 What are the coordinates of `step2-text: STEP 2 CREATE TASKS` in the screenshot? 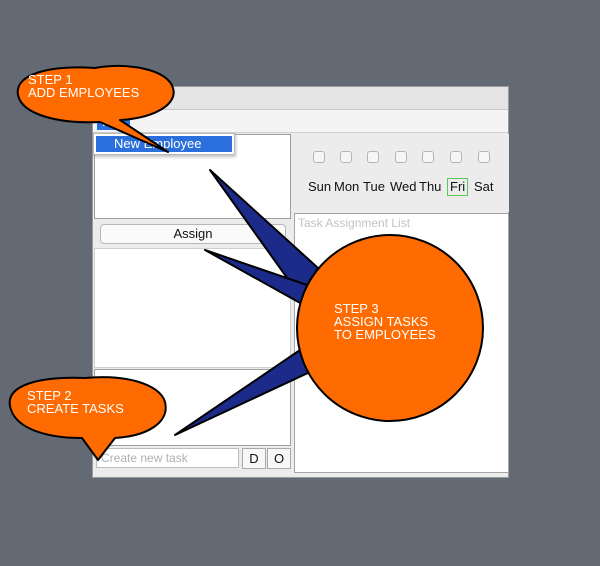 It's located at (75, 402).